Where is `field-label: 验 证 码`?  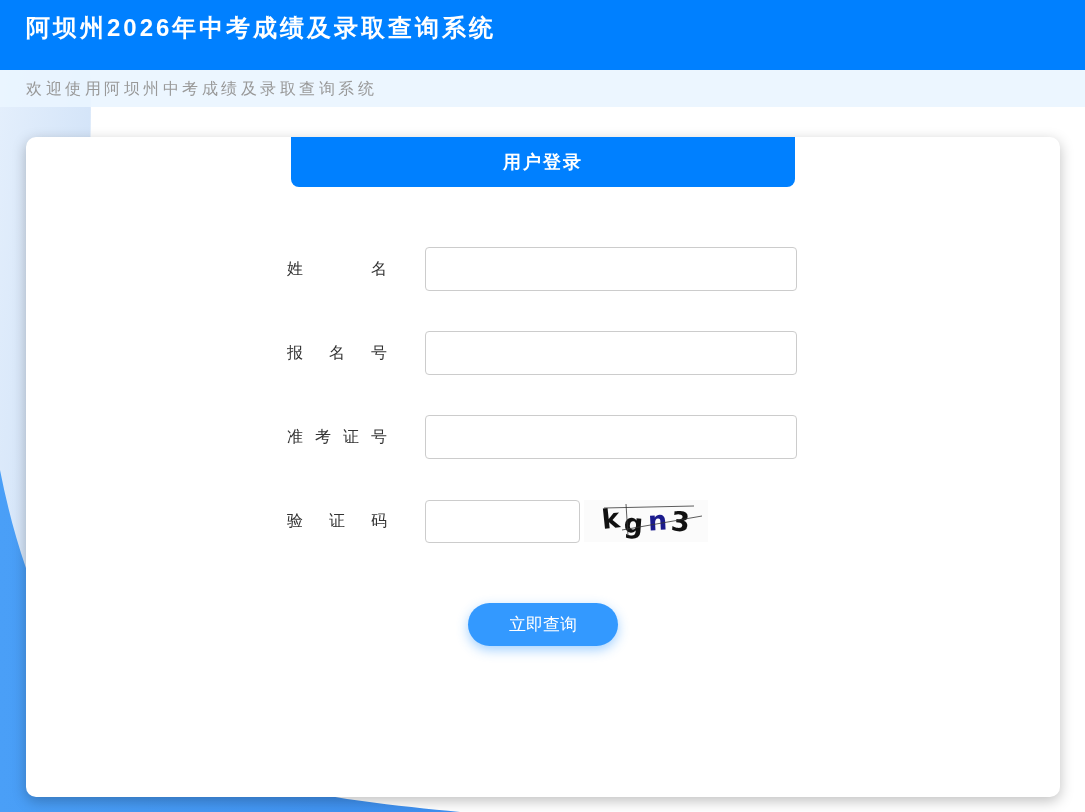
field-label: 验 证 码 is located at coordinates (337, 521).